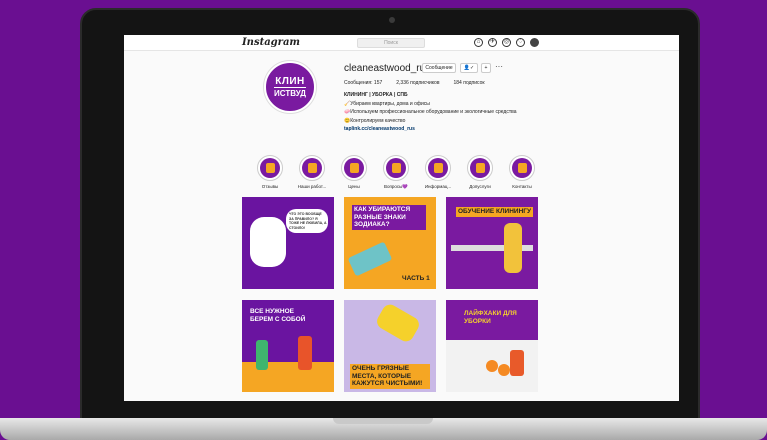 This screenshot has width=767, height=440. I want to click on bio-line: 🧹Убираем квартиры, дома и офисы, so click(387, 103).